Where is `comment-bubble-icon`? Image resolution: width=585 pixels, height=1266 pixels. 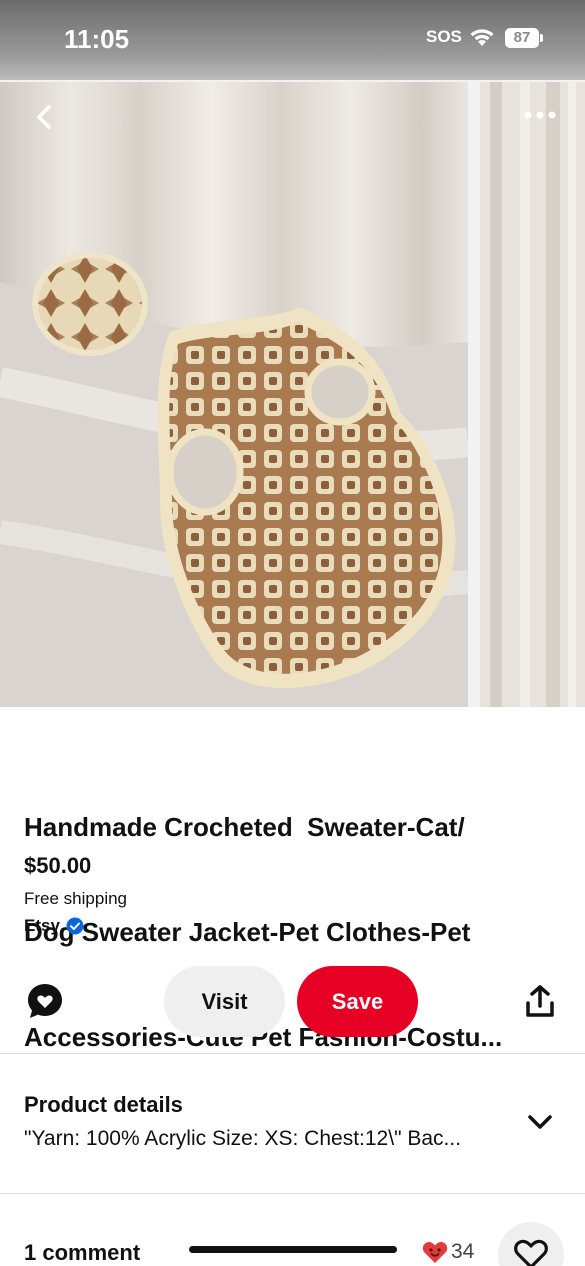 comment-bubble-icon is located at coordinates (45, 1001).